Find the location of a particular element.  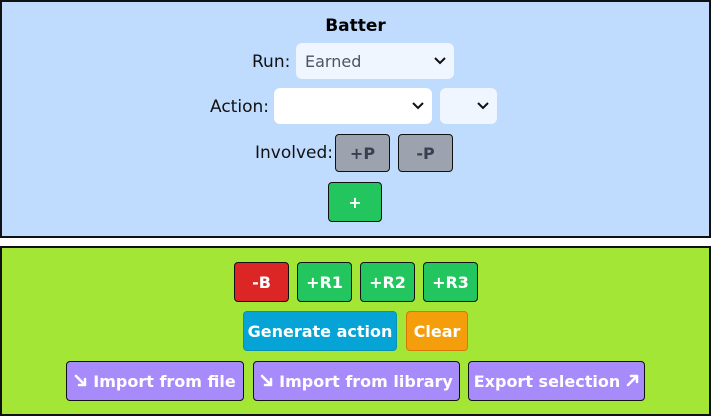

add-runner-1-button: +R1 is located at coordinates (324, 282).